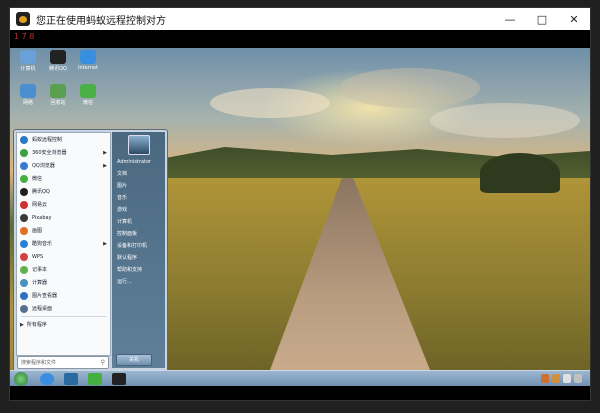 This screenshot has height=413, width=600. I want to click on program-label: 酷狗音乐, so click(42, 244).